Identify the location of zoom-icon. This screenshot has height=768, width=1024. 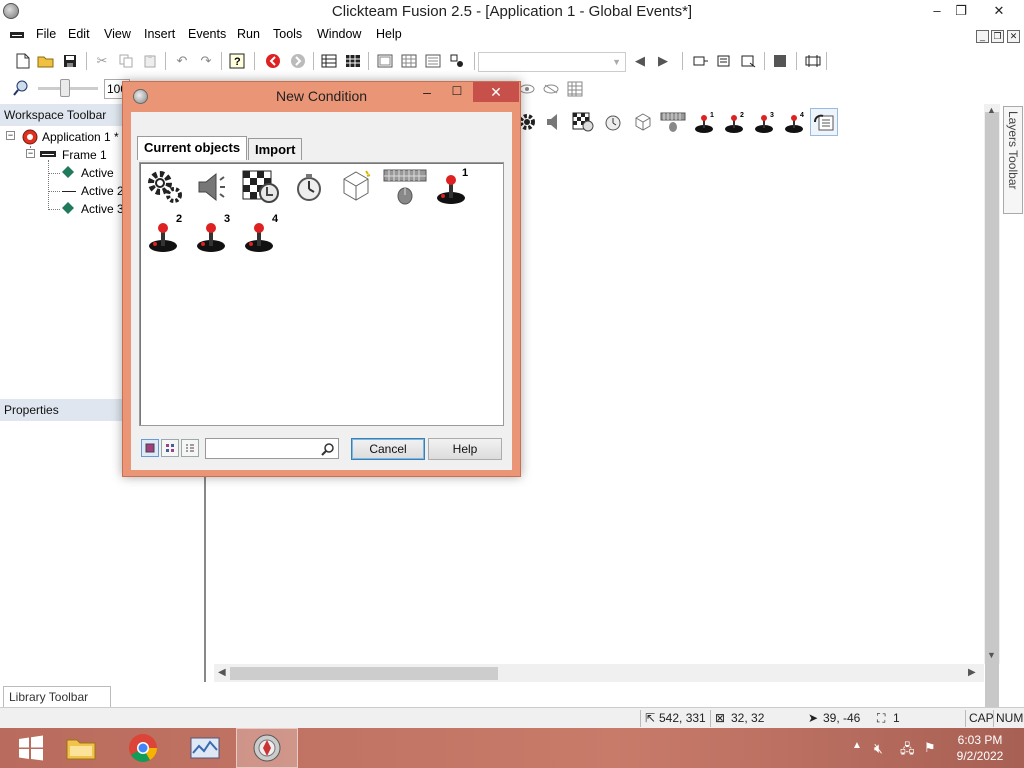
(21, 88).